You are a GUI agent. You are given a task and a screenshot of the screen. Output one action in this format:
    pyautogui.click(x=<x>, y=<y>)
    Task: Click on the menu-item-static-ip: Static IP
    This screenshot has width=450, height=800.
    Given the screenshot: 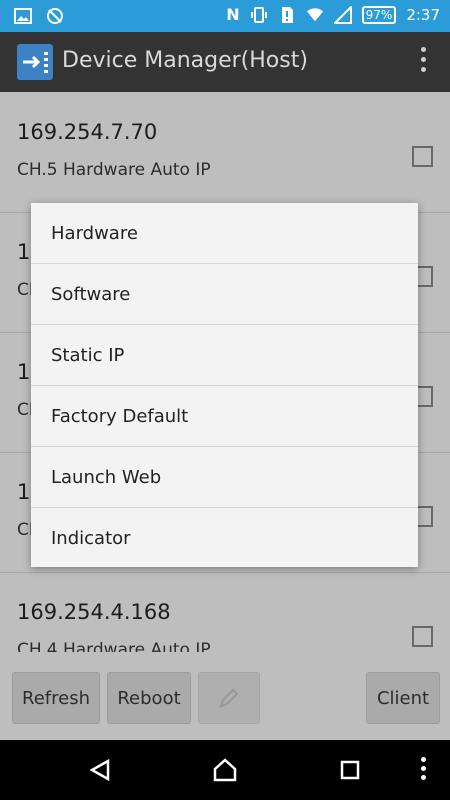 What is the action you would take?
    pyautogui.click(x=224, y=355)
    